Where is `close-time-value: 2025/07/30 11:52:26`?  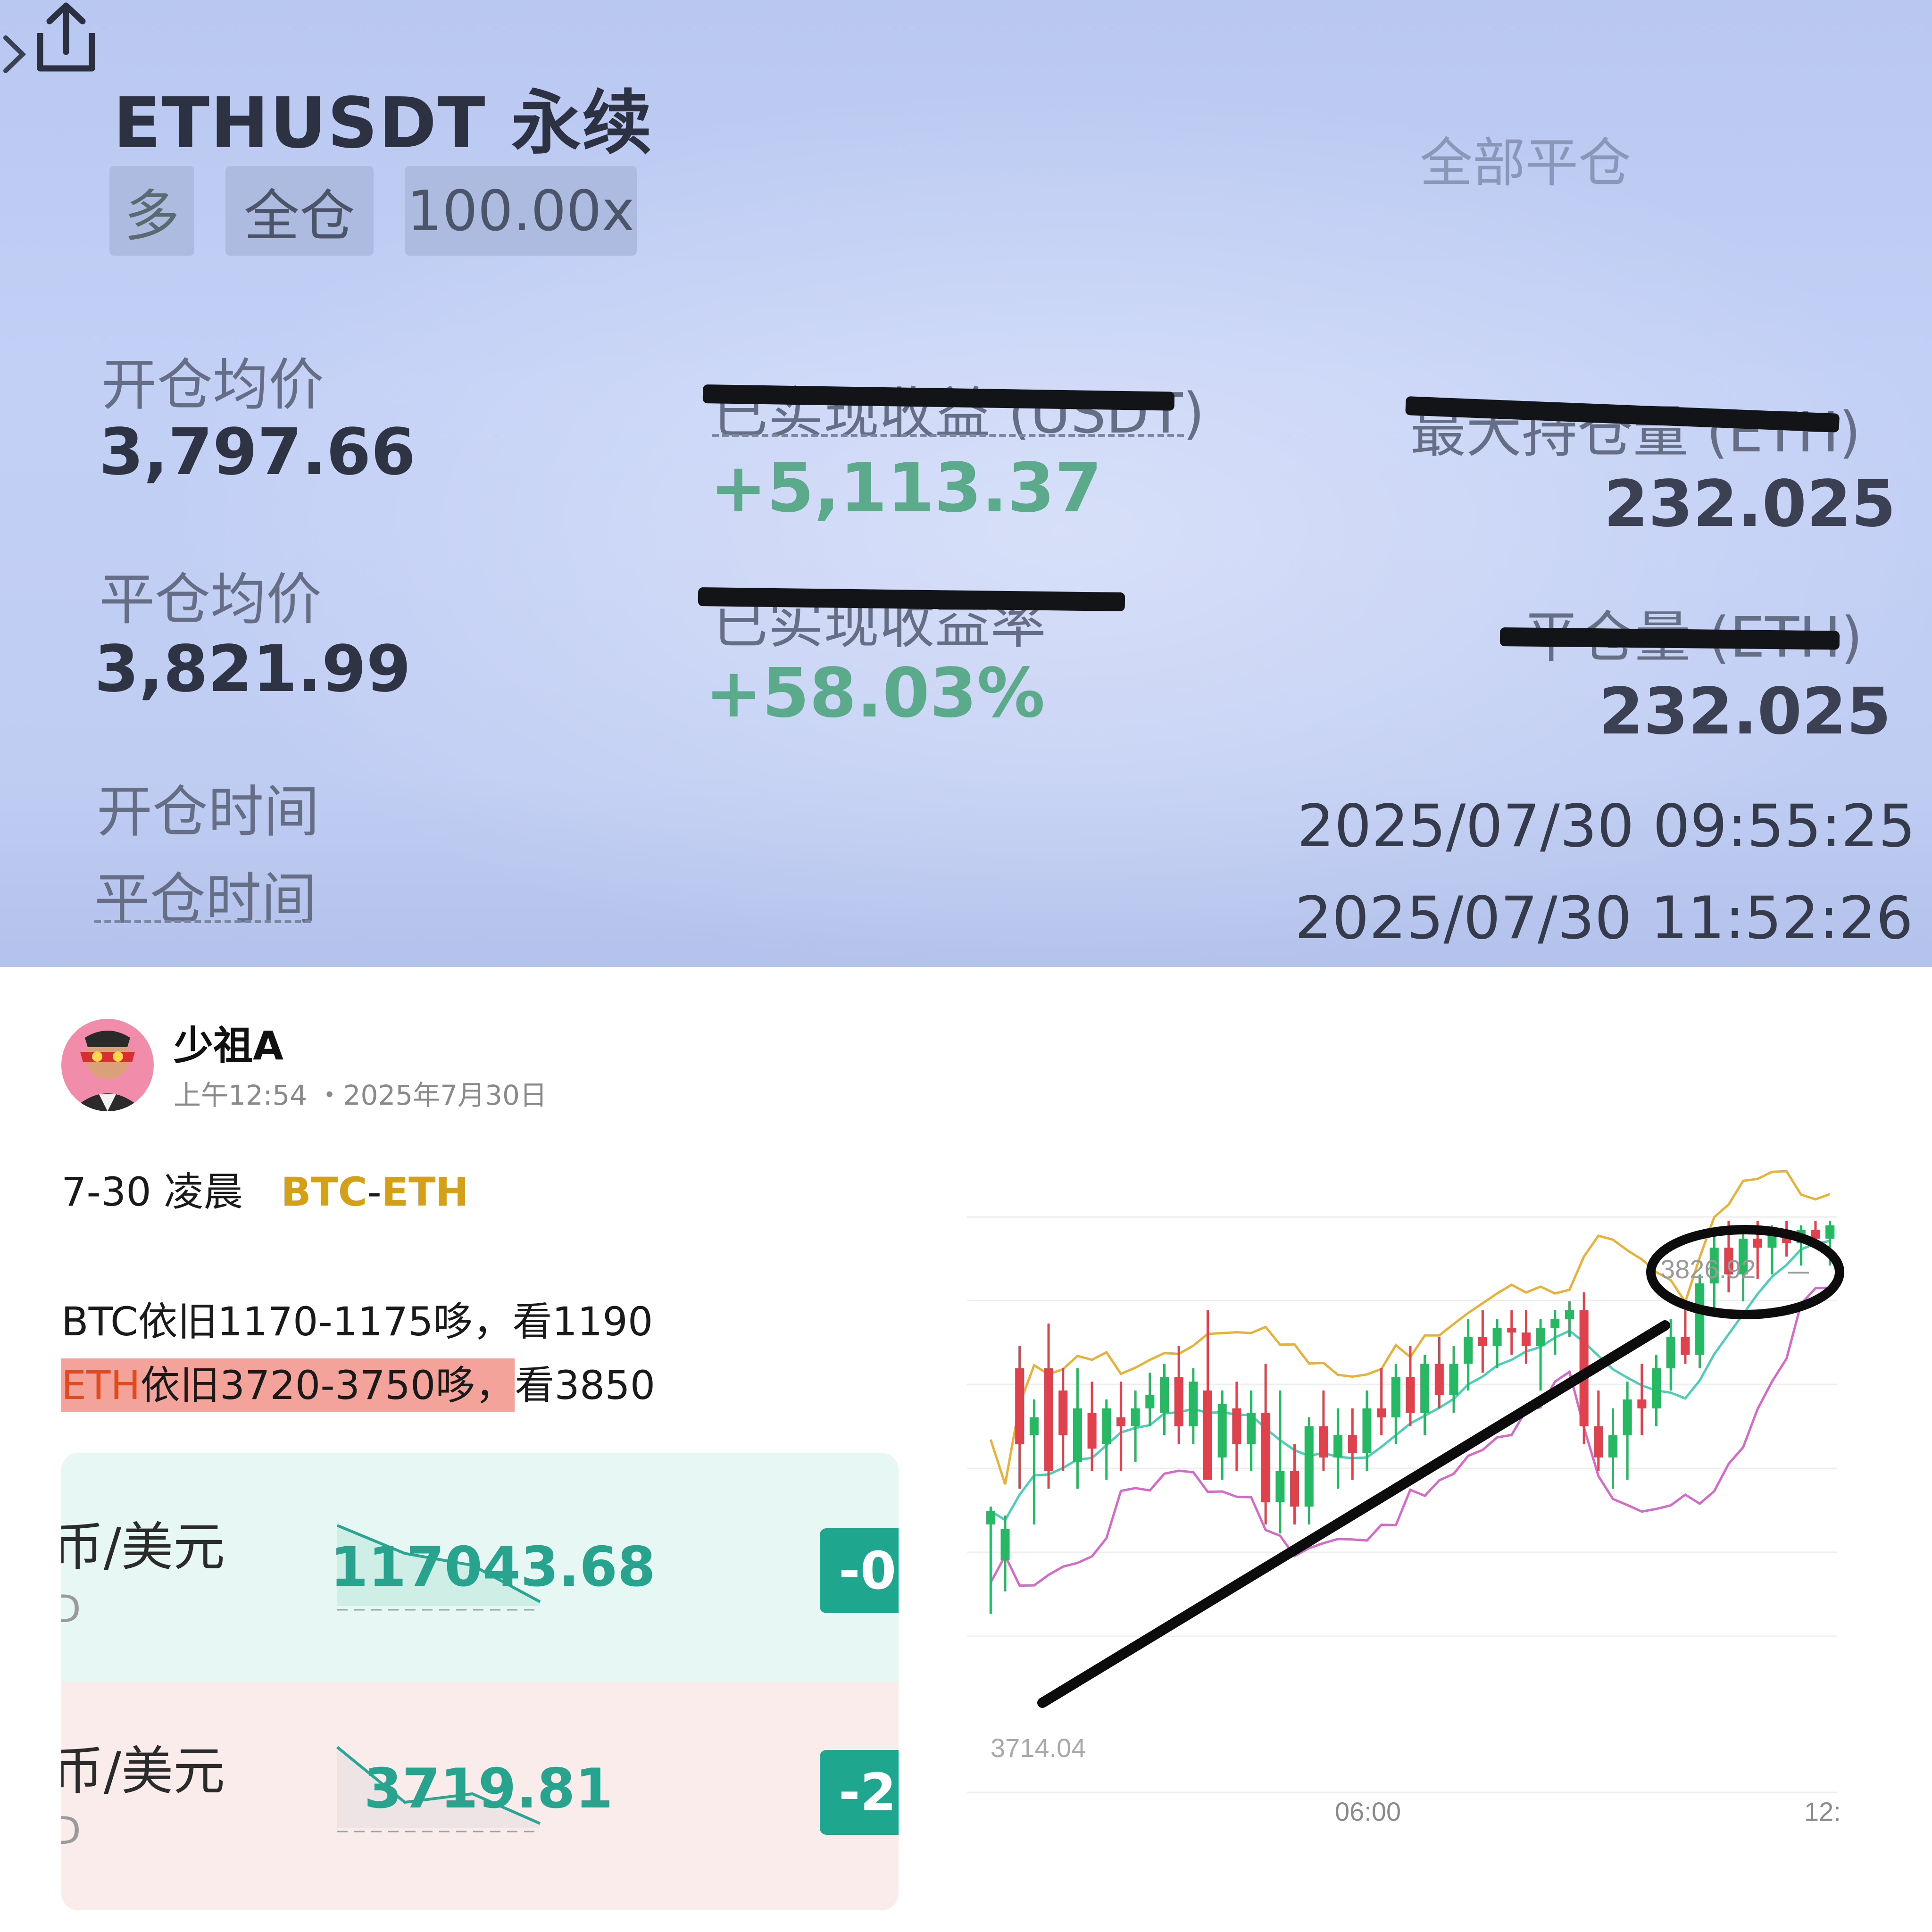 close-time-value: 2025/07/30 11:52:26 is located at coordinates (1604, 918).